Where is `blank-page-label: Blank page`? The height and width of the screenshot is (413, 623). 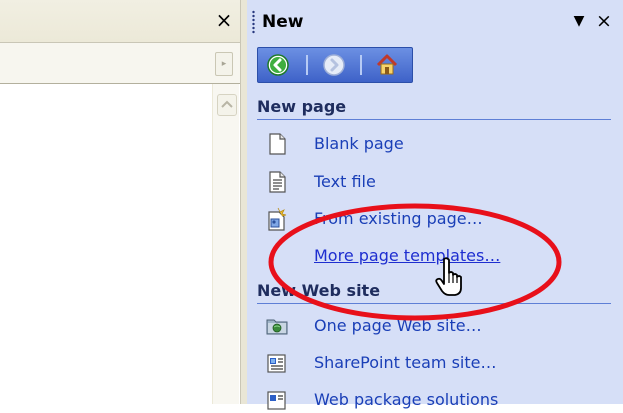 blank-page-label: Blank page is located at coordinates (359, 143).